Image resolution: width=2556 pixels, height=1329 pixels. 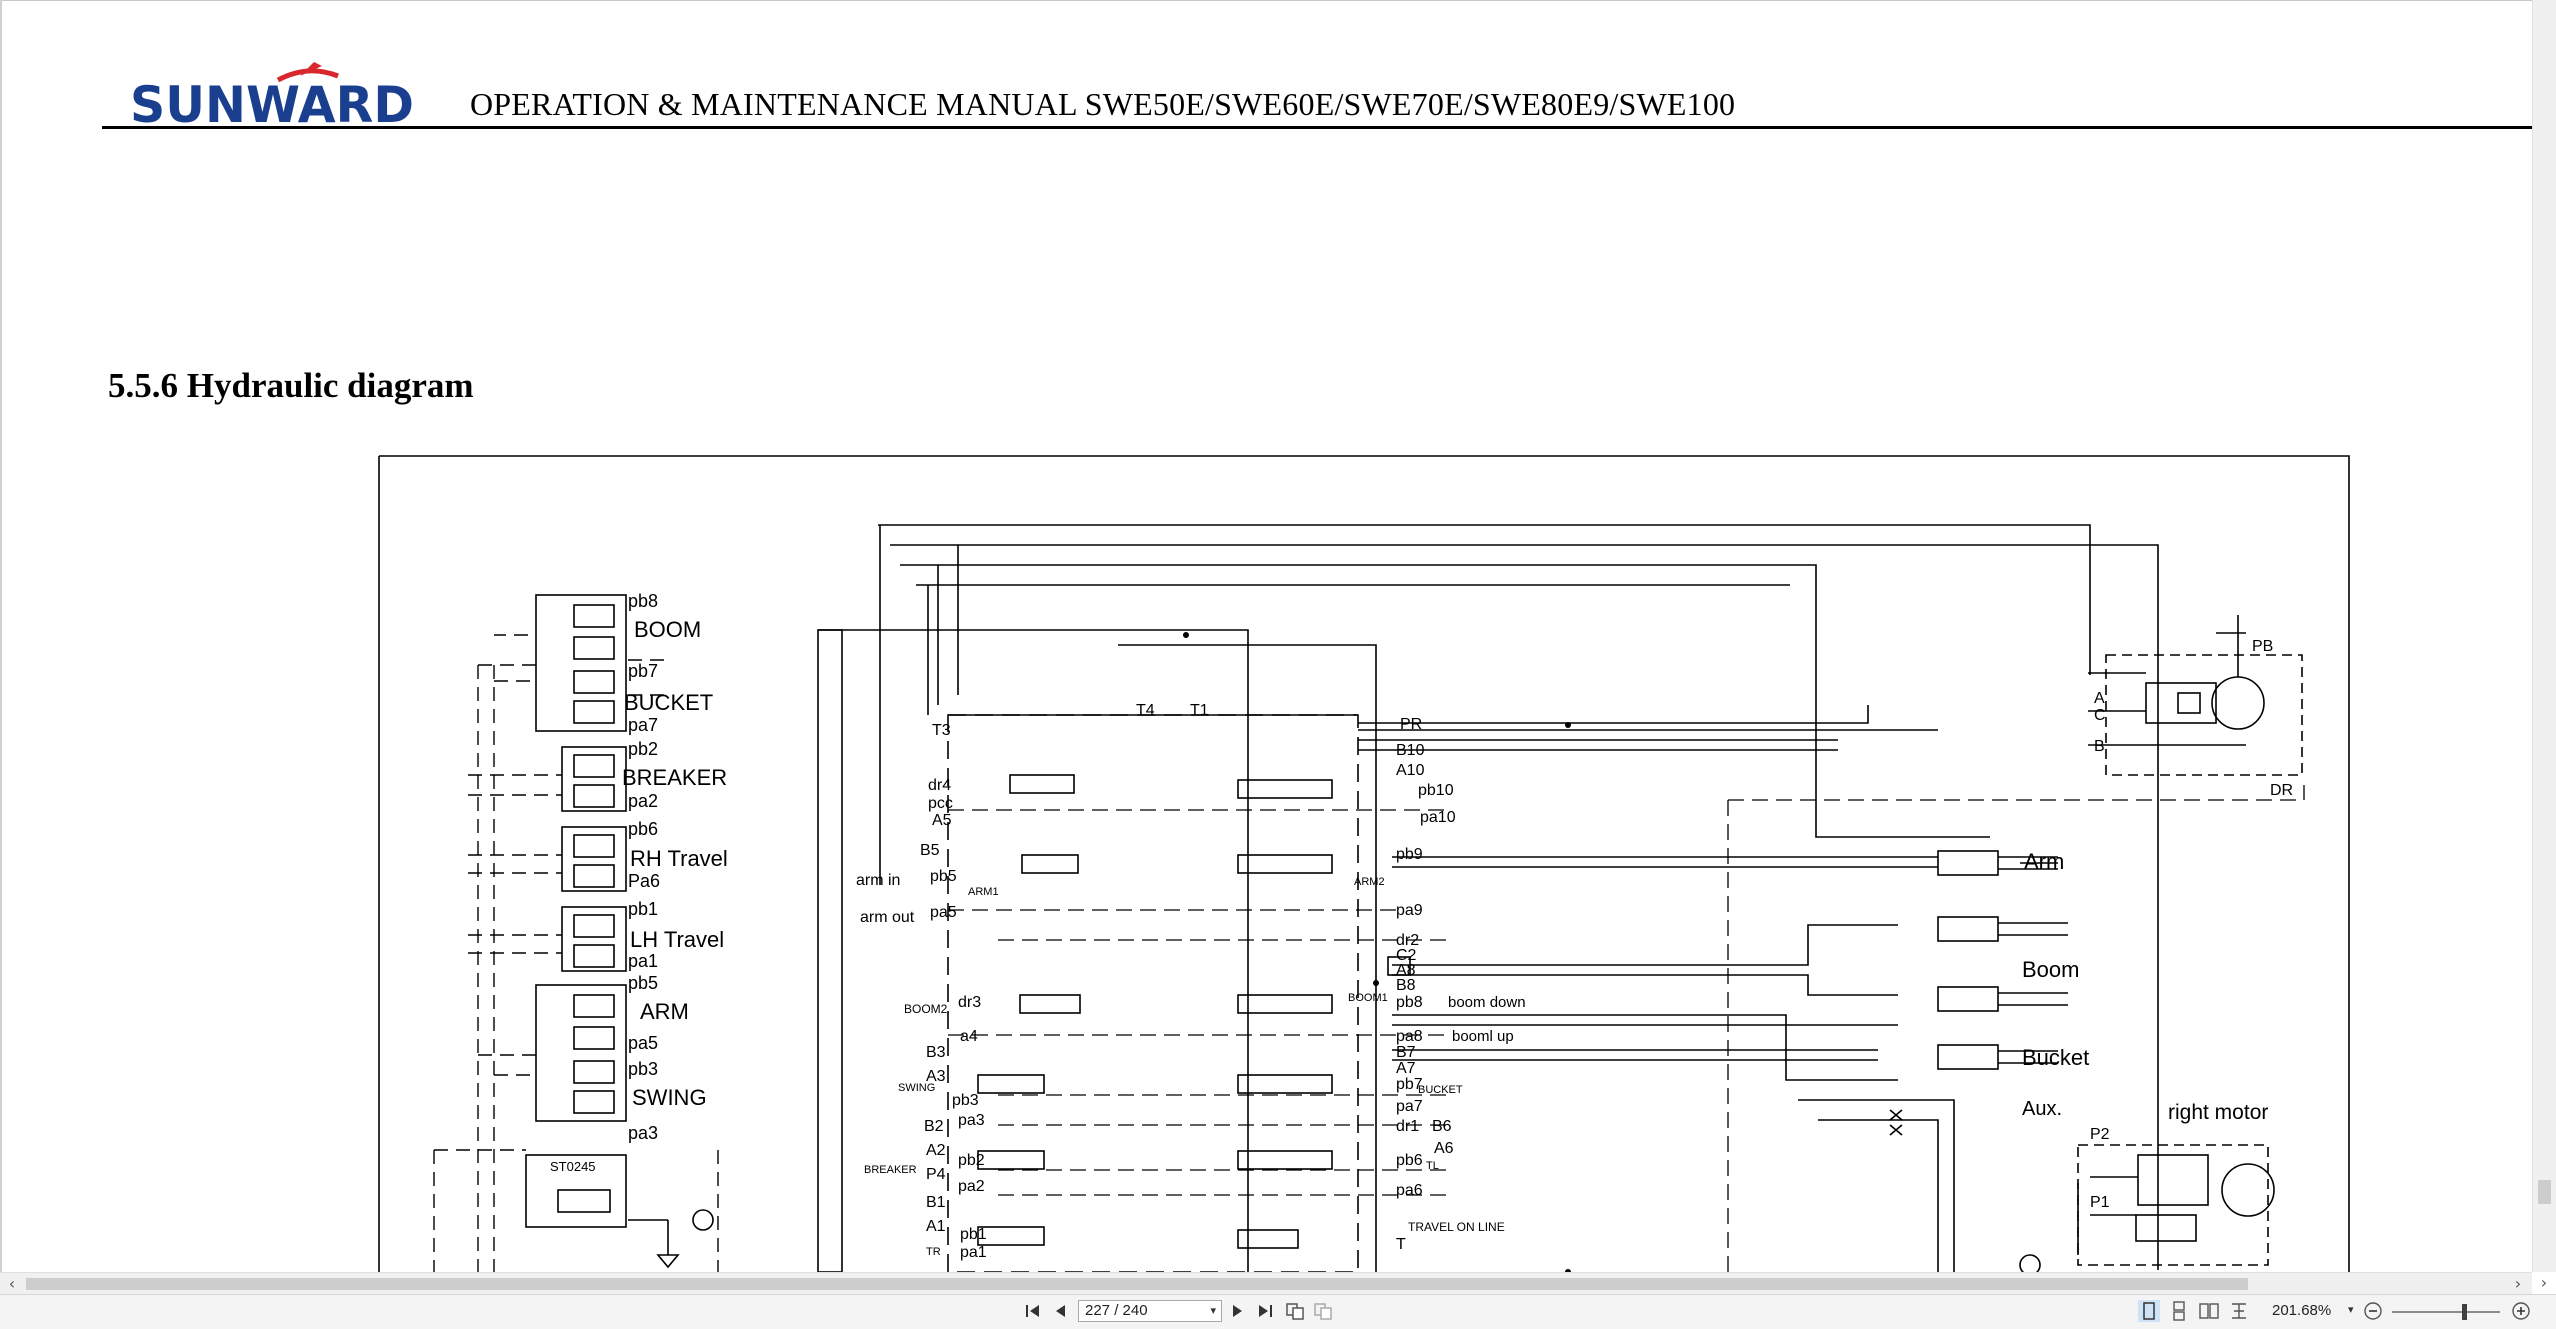 I want to click on label-pa3: pa3, so click(x=643, y=1133).